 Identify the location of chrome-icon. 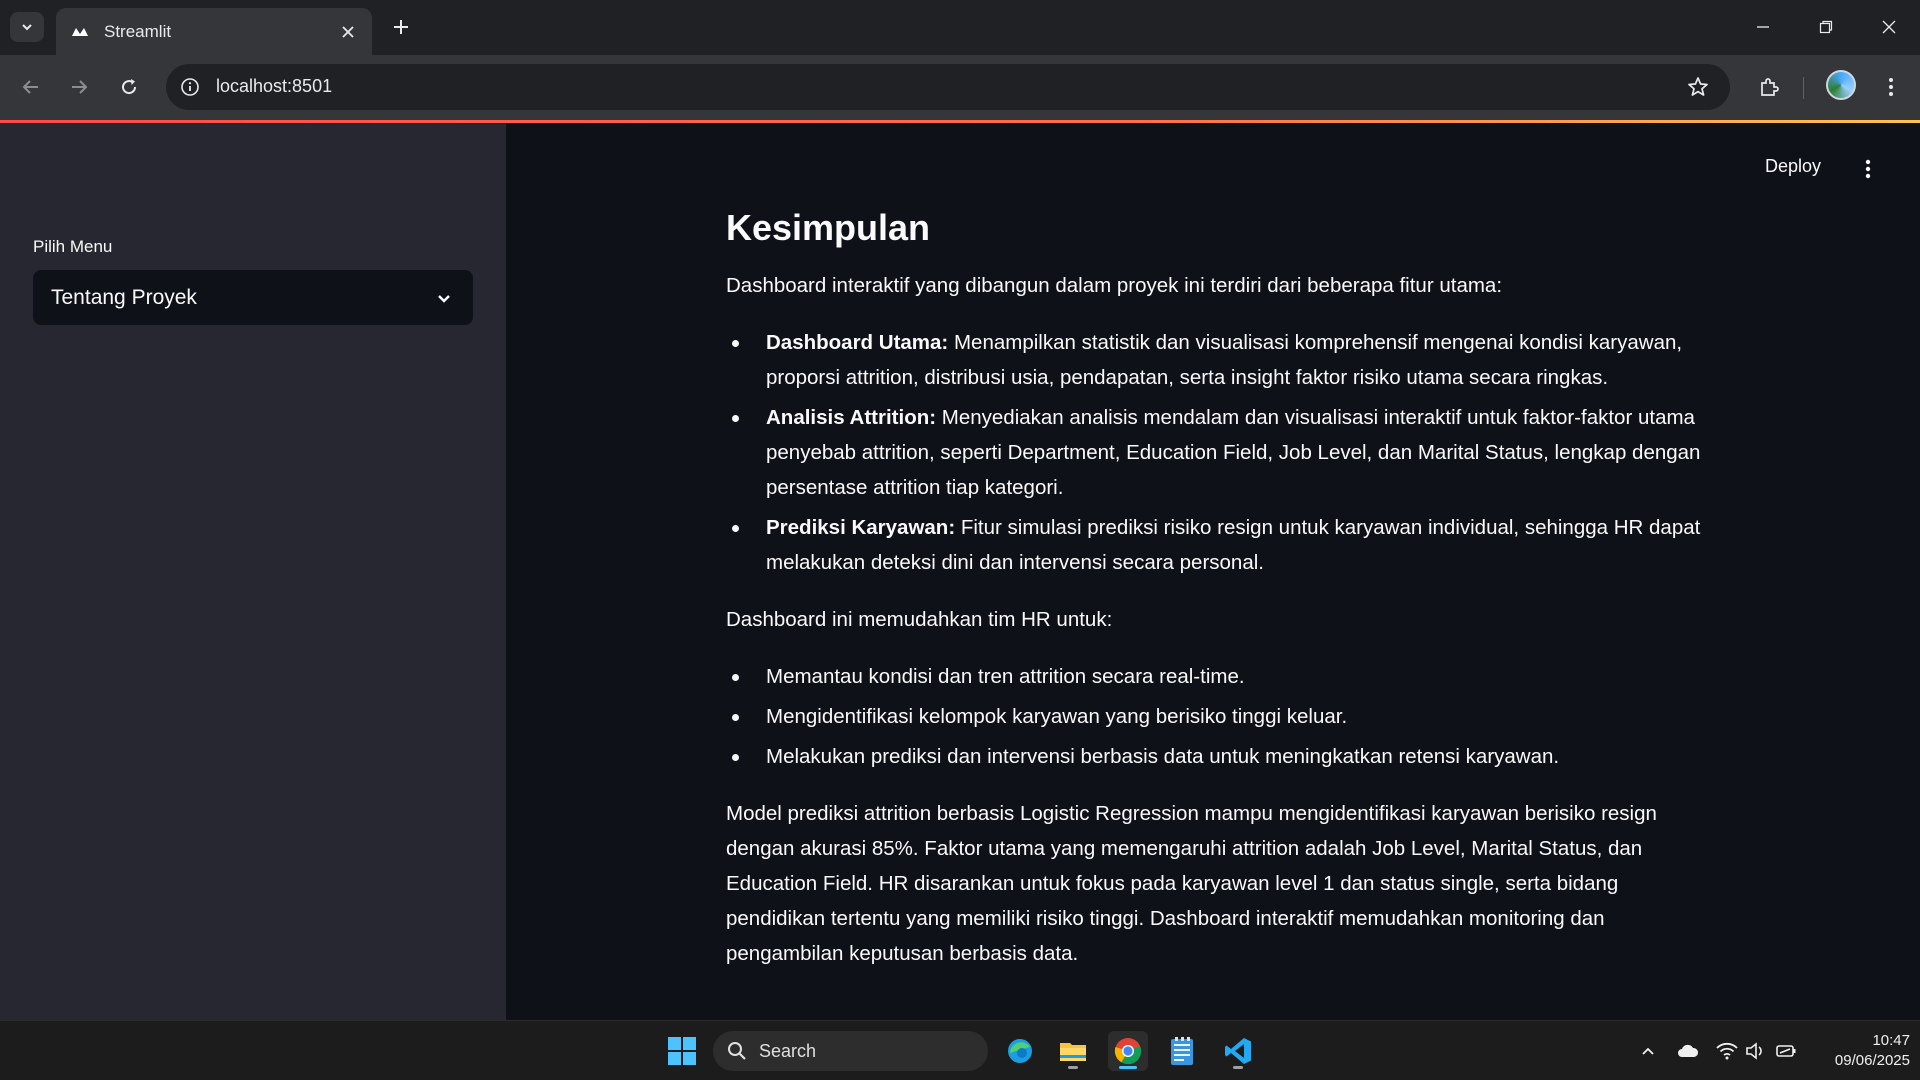
(1128, 1051).